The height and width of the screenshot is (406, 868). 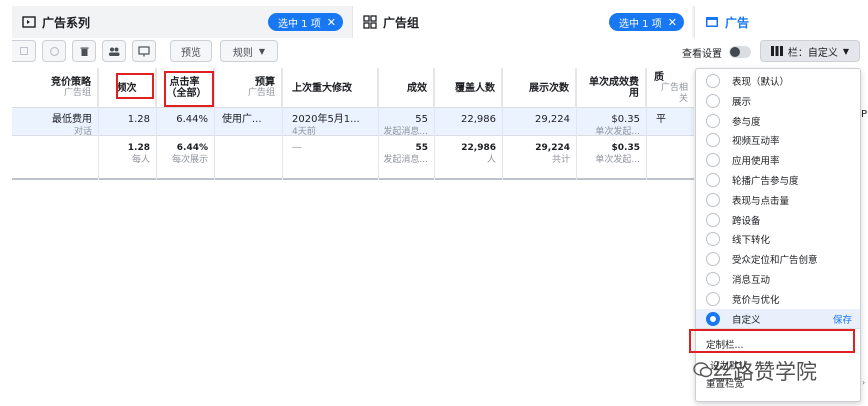 I want to click on cell-reach: 22,986, so click(x=468, y=118).